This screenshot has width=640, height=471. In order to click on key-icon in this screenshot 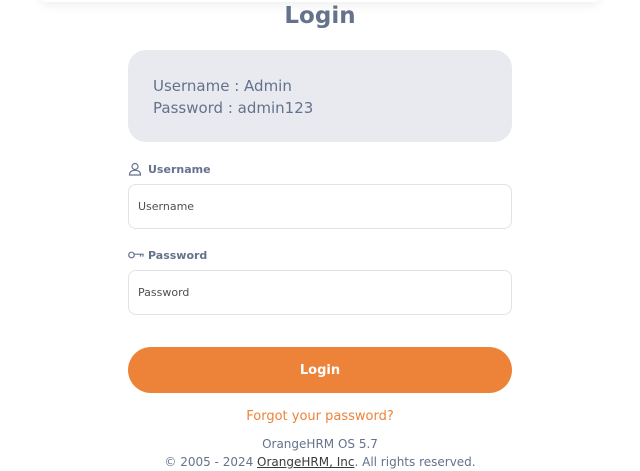, I will do `click(136, 255)`.